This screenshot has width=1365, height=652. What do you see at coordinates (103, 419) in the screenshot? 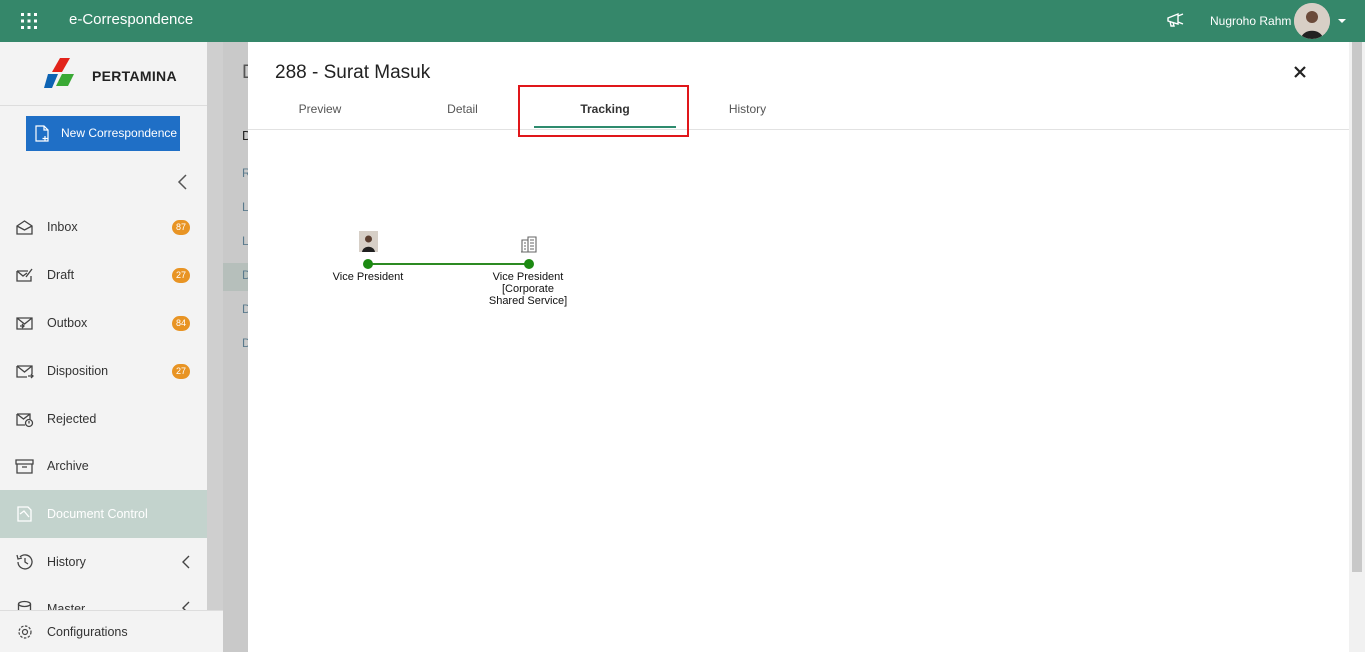
I see `sidebar-item-rejected: Rejected` at bounding box center [103, 419].